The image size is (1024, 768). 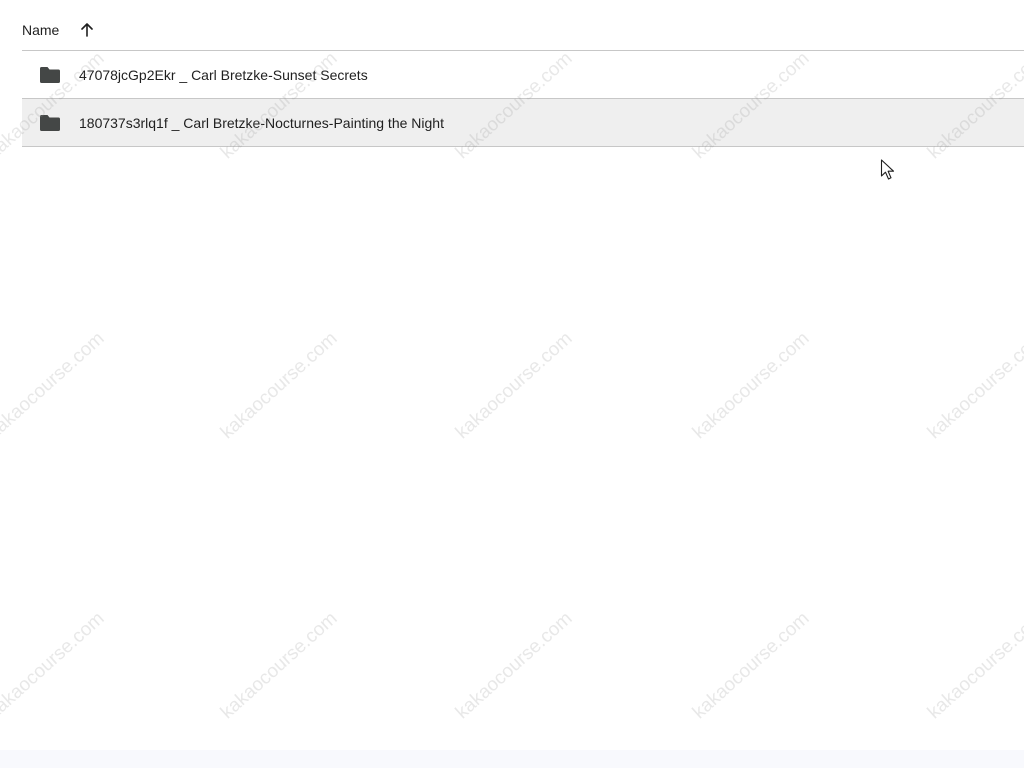 I want to click on sort-by-name-button: Name, so click(x=60, y=30).